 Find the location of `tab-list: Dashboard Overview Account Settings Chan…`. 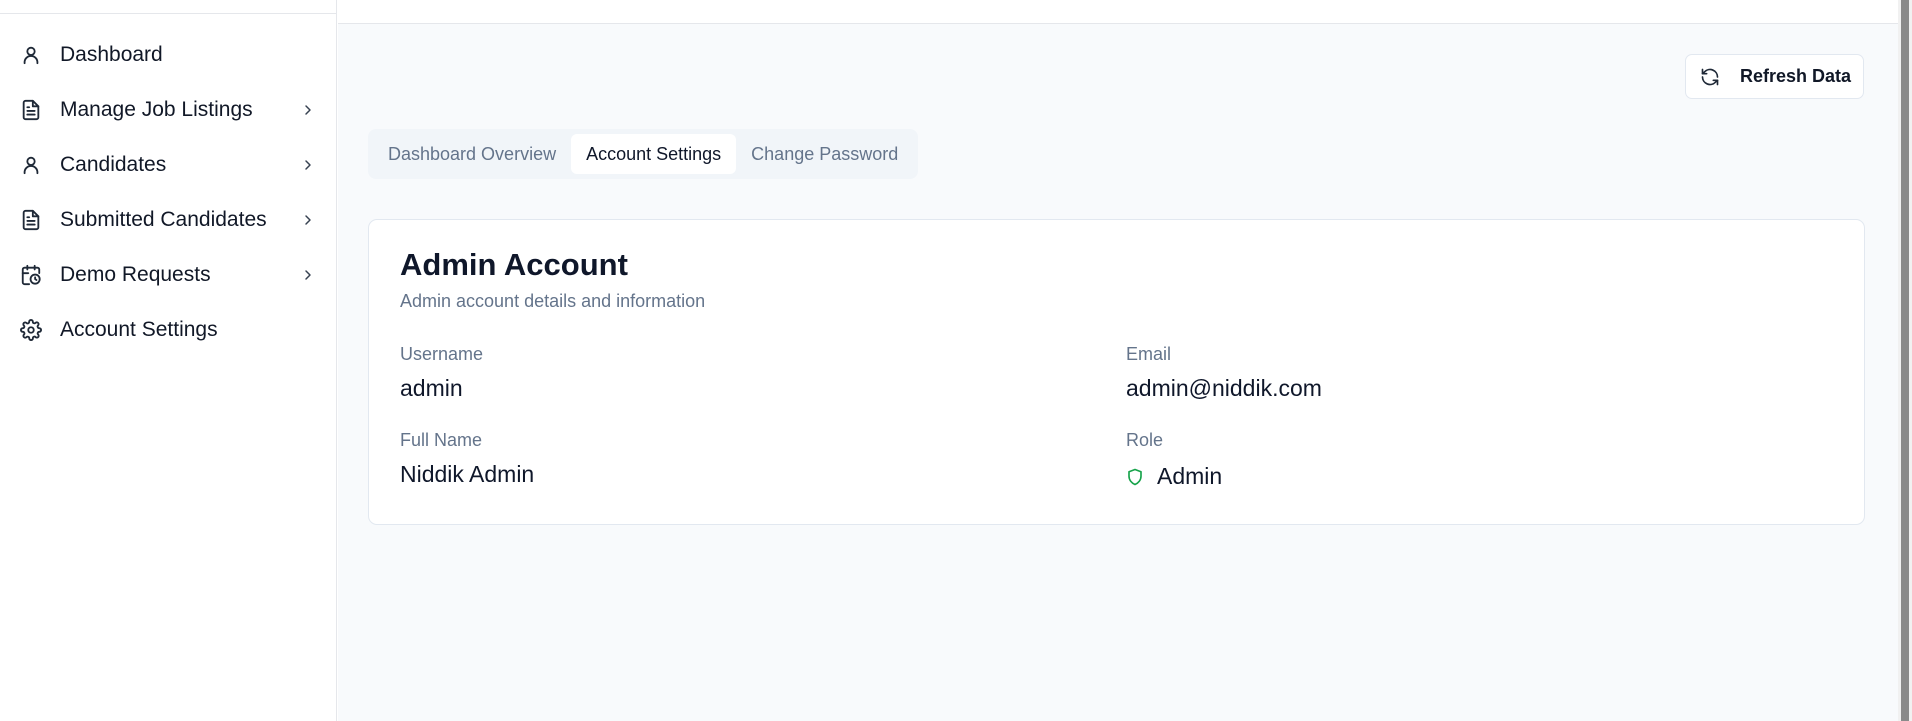

tab-list: Dashboard Overview Account Settings Chan… is located at coordinates (643, 154).